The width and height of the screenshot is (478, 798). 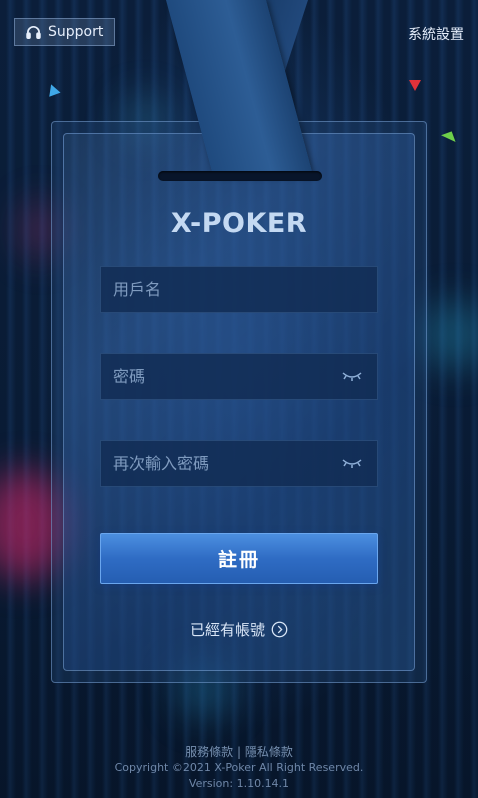 I want to click on terms-link: 服務條款, so click(x=209, y=752).